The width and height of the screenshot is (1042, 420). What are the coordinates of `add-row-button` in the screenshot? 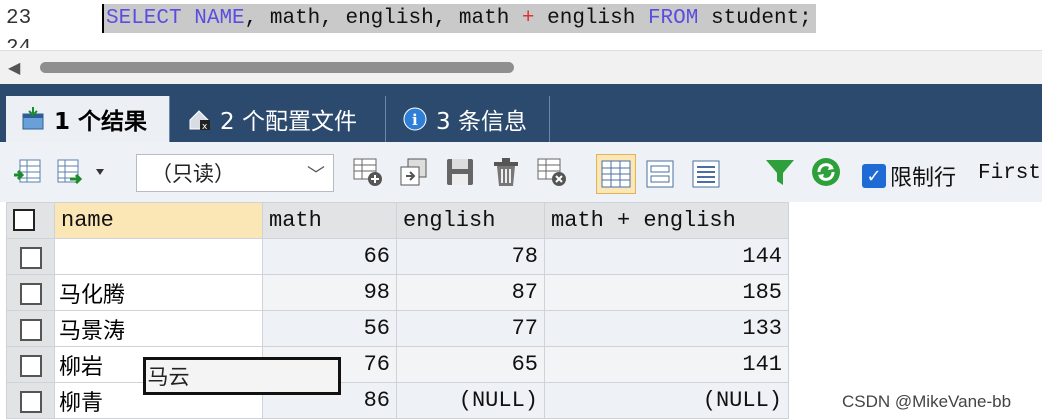 It's located at (367, 172).